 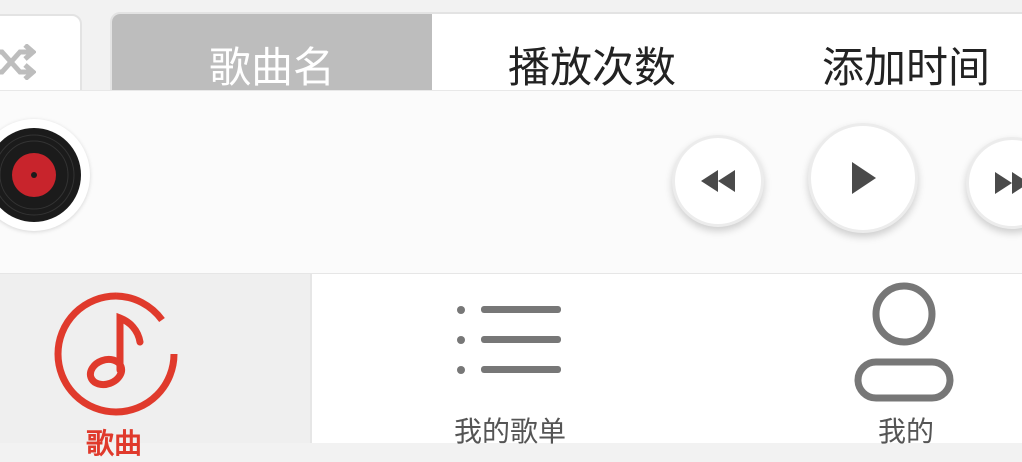 I want to click on nav-item-my-playlists: 我的歌单, so click(x=512, y=361).